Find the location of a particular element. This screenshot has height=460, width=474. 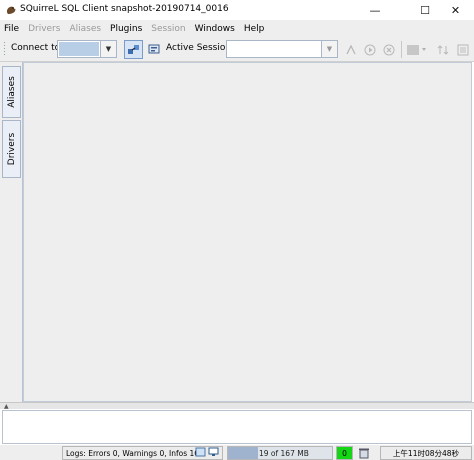

stop-icon is located at coordinates (388, 49).